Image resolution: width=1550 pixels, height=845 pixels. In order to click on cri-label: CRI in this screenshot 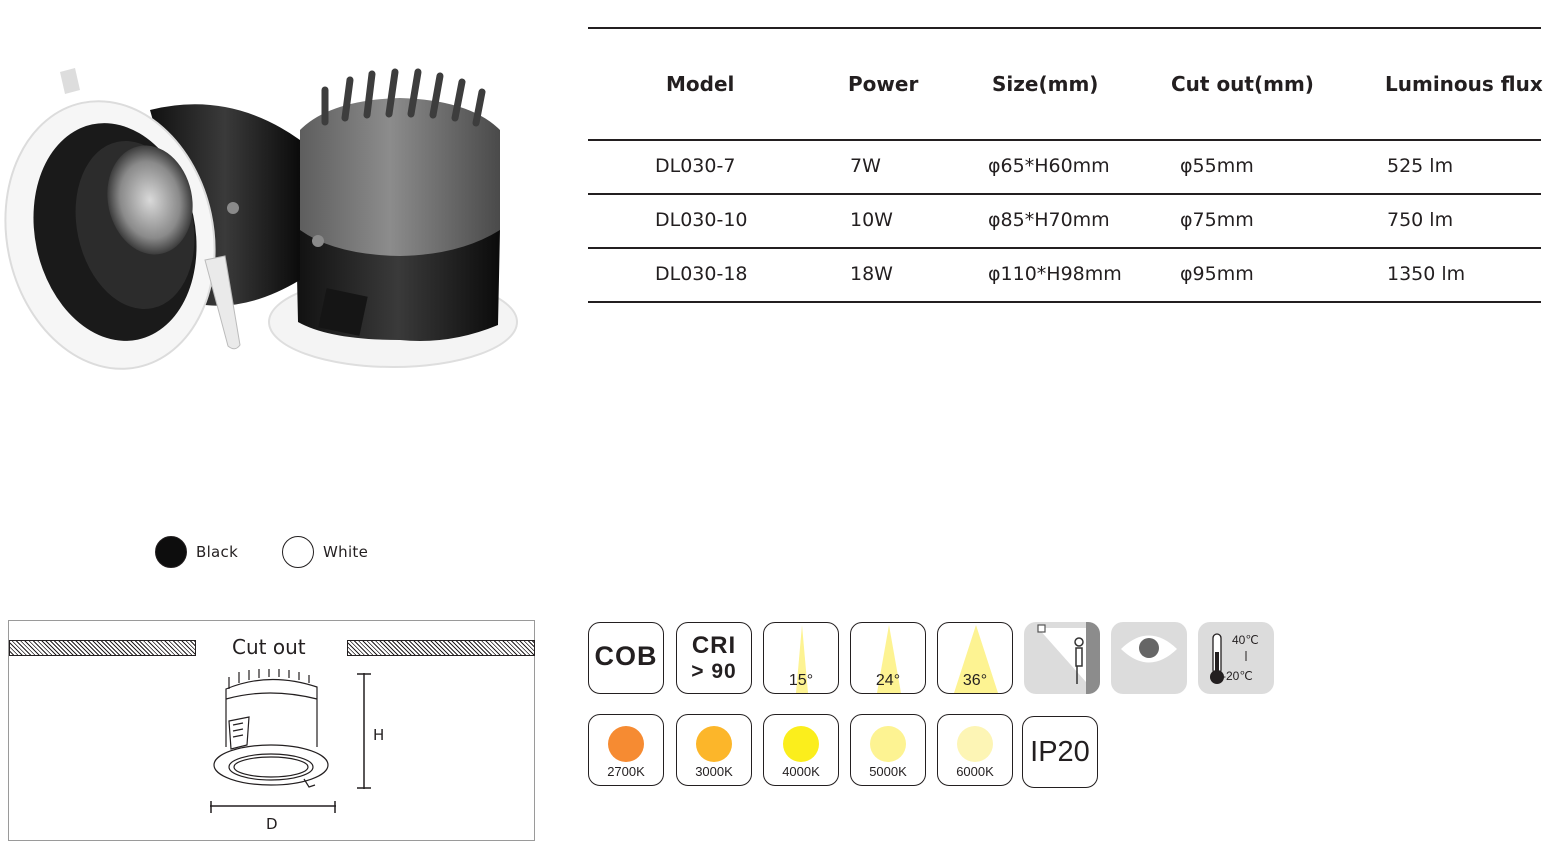, I will do `click(714, 645)`.